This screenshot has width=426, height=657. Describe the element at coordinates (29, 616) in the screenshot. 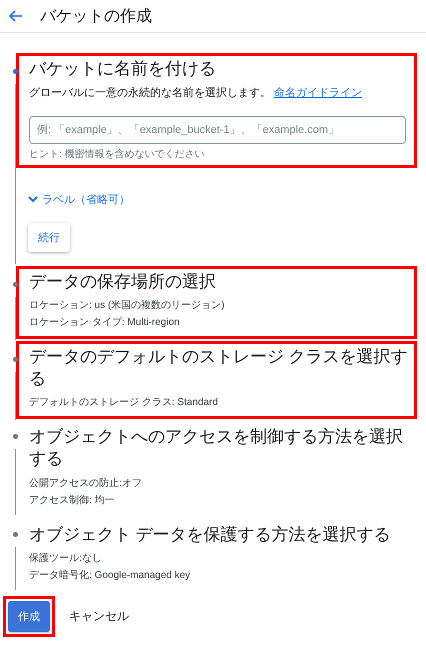

I see `create-button: 作成` at that location.